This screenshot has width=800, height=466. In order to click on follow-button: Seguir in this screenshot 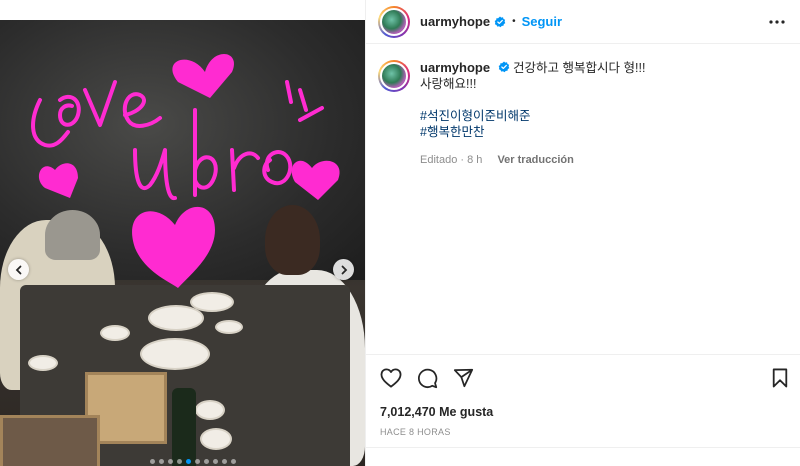, I will do `click(542, 21)`.